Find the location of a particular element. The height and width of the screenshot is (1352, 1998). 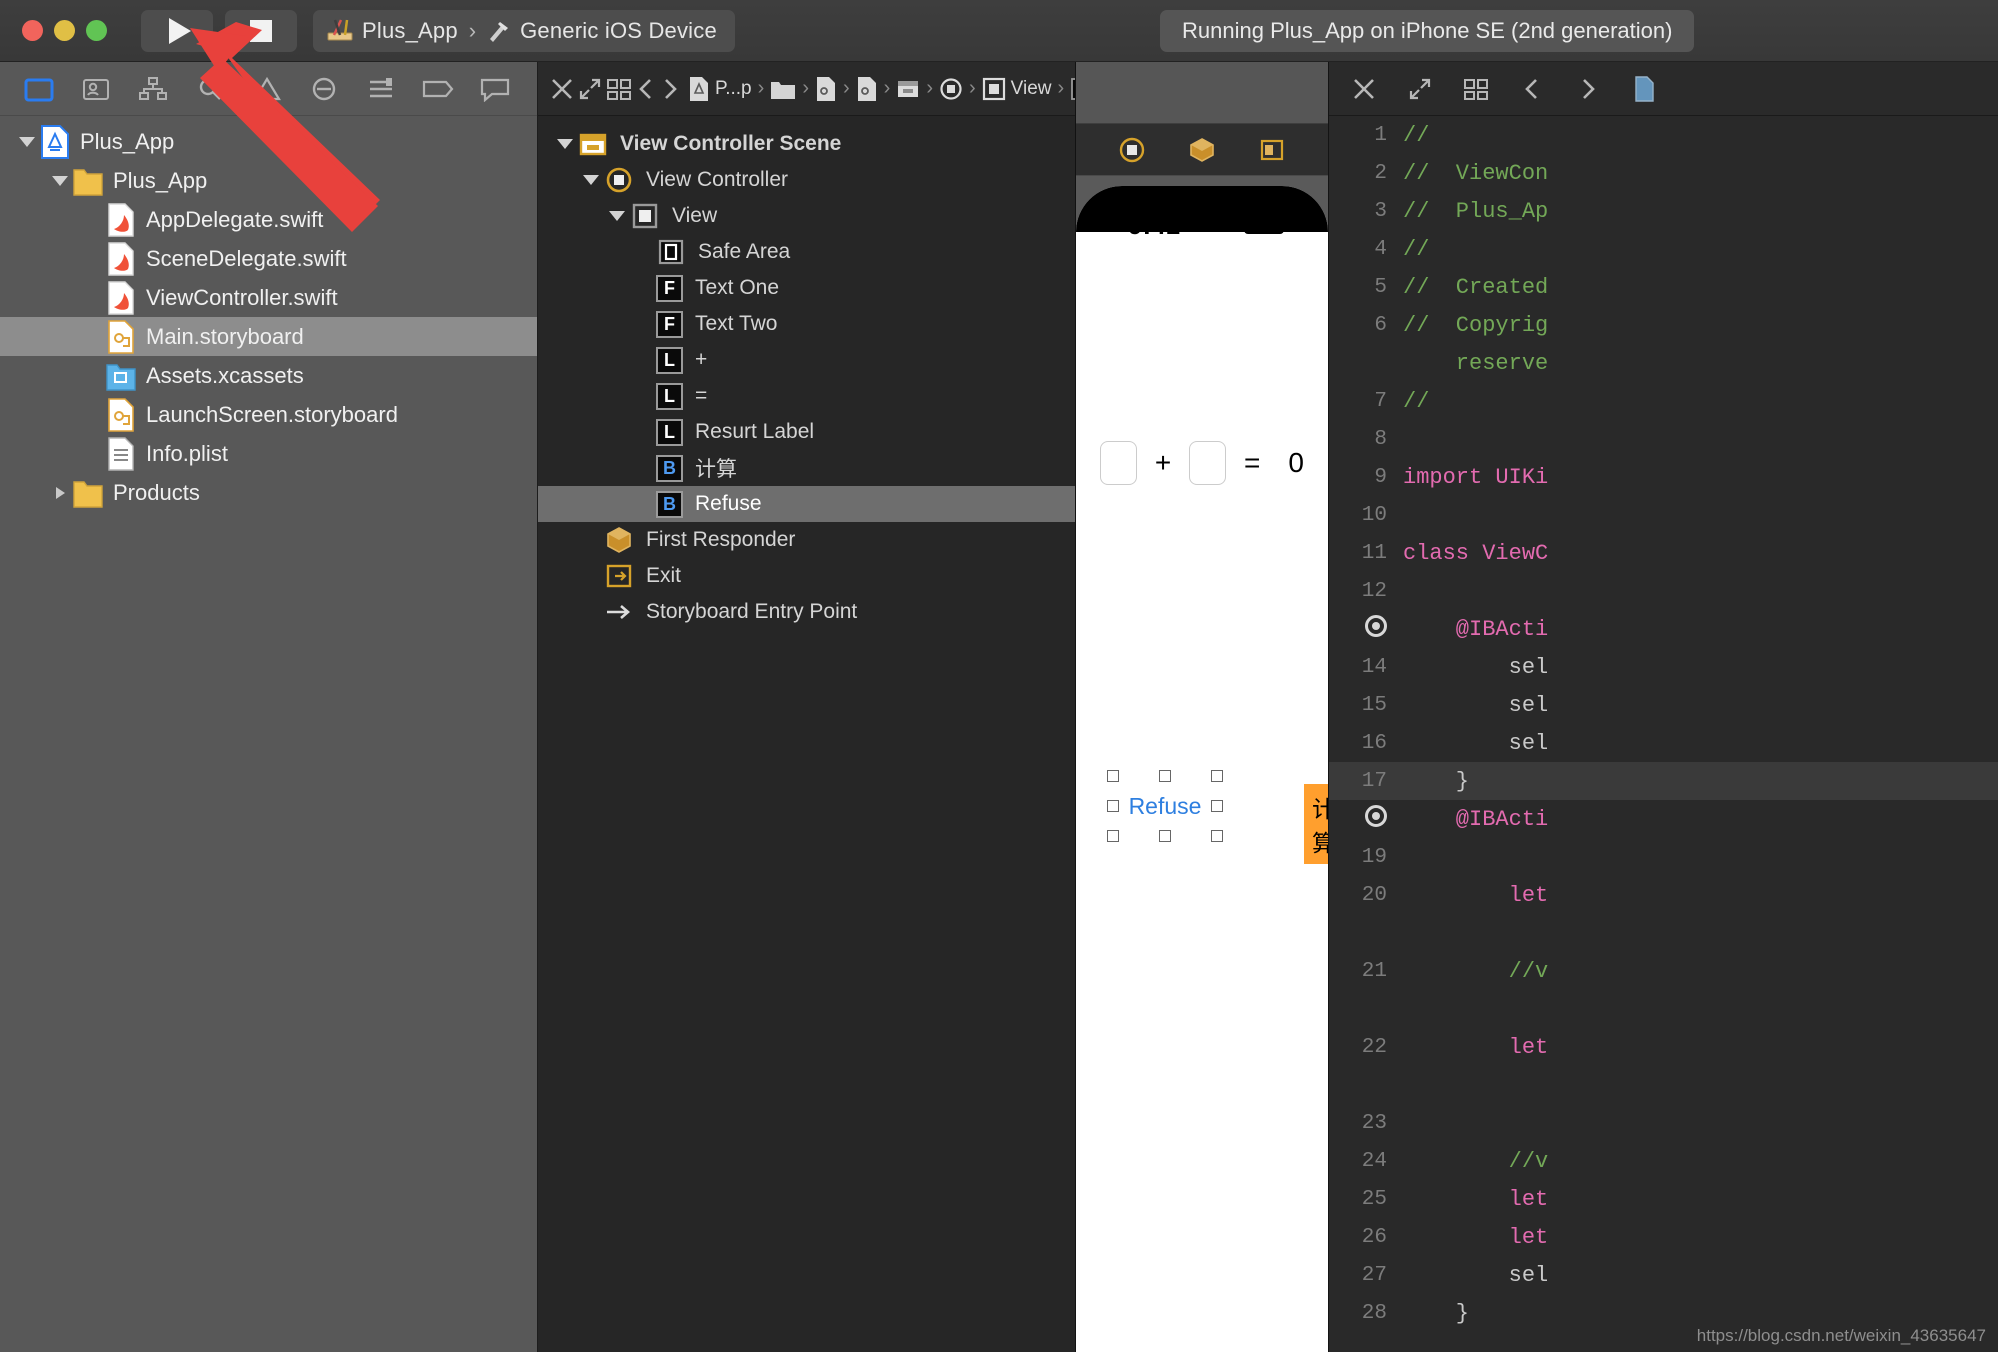

resize-handle-tl is located at coordinates (1113, 776).